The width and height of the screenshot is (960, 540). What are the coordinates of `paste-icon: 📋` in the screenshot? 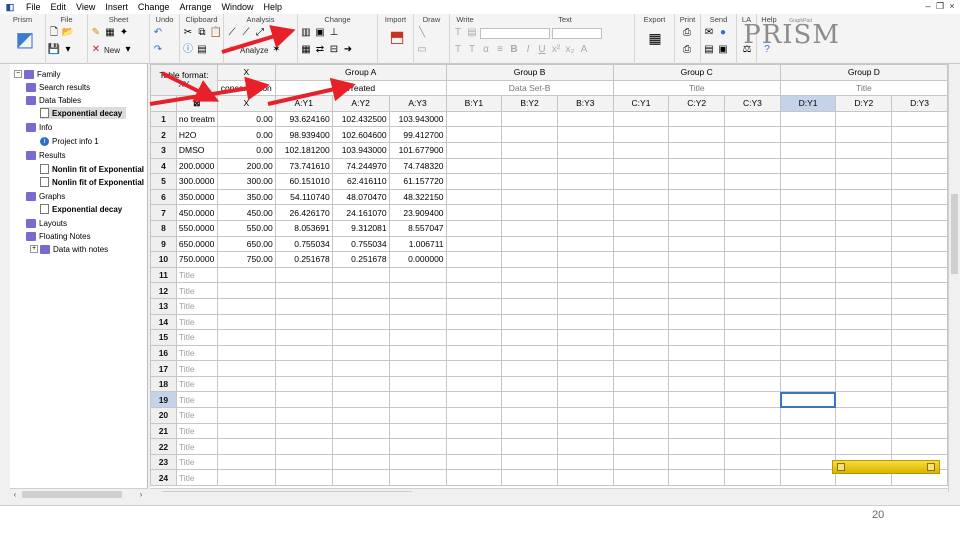 It's located at (216, 33).